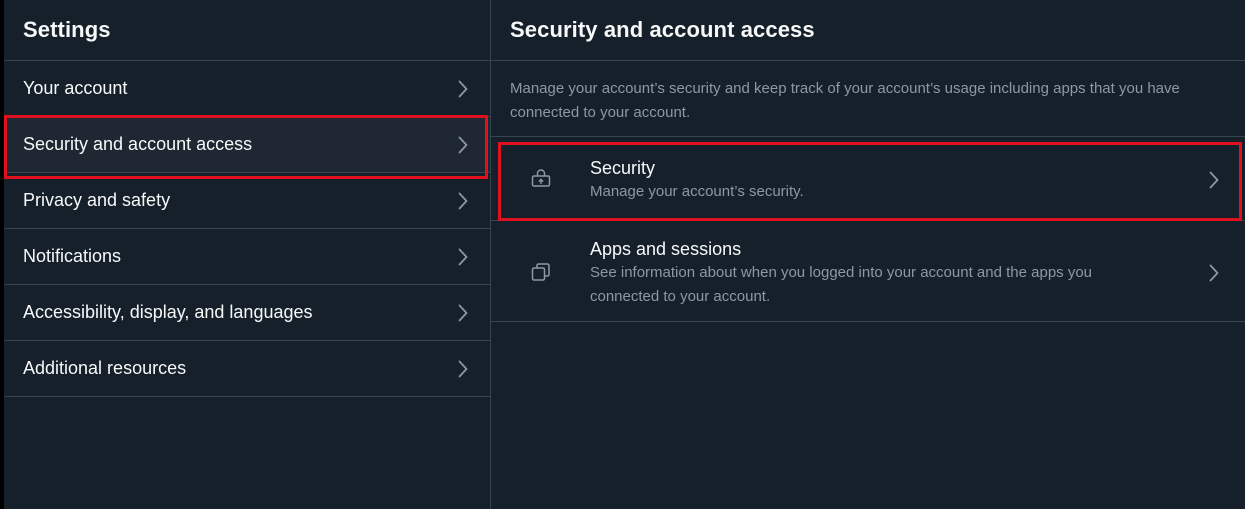 The height and width of the screenshot is (509, 1245). What do you see at coordinates (247, 257) in the screenshot?
I see `sidebar-item-notifications: Notifications` at bounding box center [247, 257].